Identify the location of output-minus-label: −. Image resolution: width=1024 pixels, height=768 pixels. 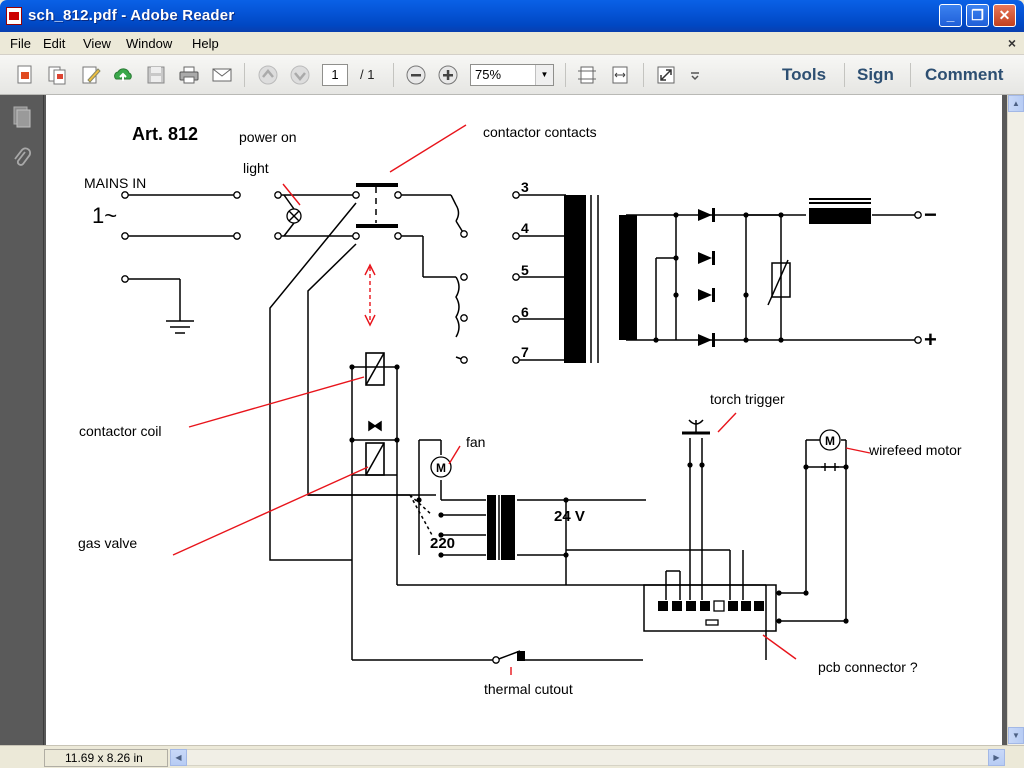
(930, 214).